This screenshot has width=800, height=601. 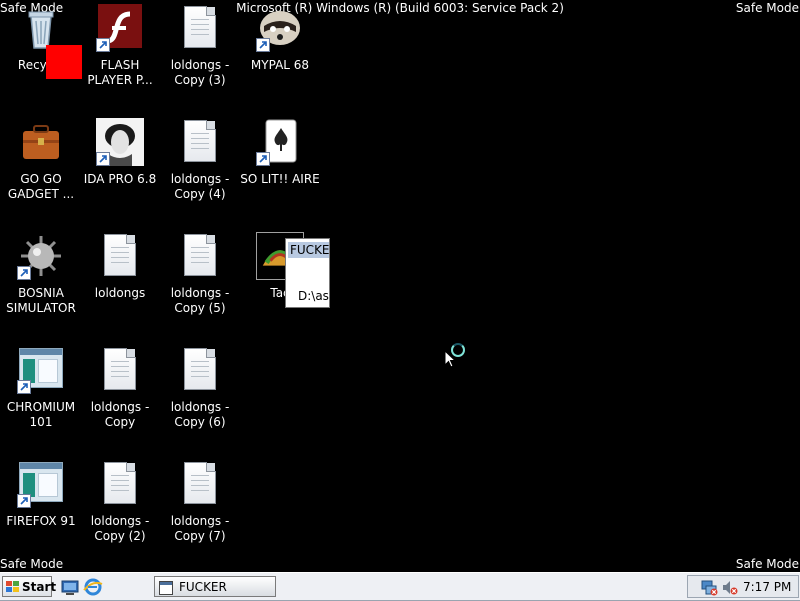 I want to click on desktop-icon-loldongs-copy-6: loldongs - Copy (6), so click(x=200, y=386).